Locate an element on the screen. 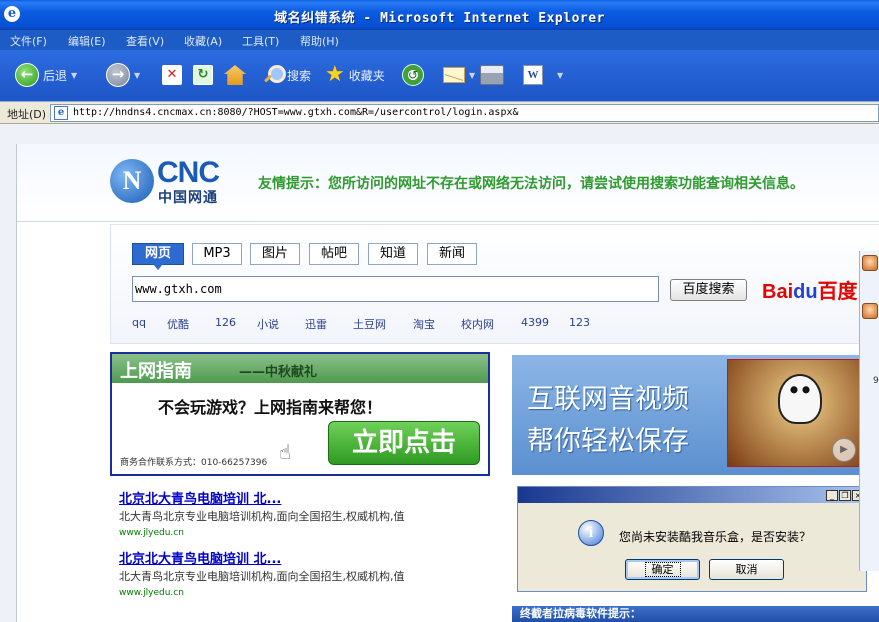 The width and height of the screenshot is (879, 622). menu-file: 文件(F) is located at coordinates (28, 41).